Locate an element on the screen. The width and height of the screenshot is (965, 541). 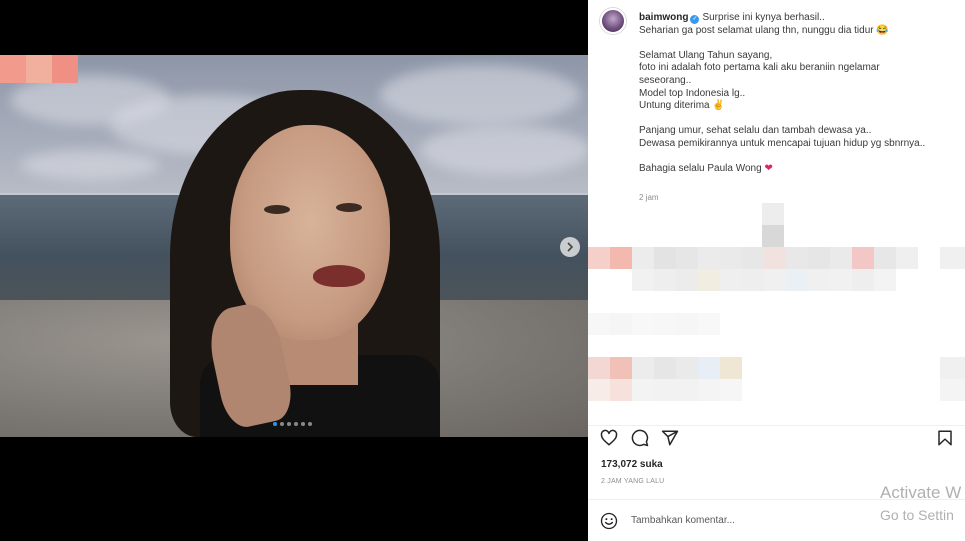
like-button is located at coordinates (609, 438).